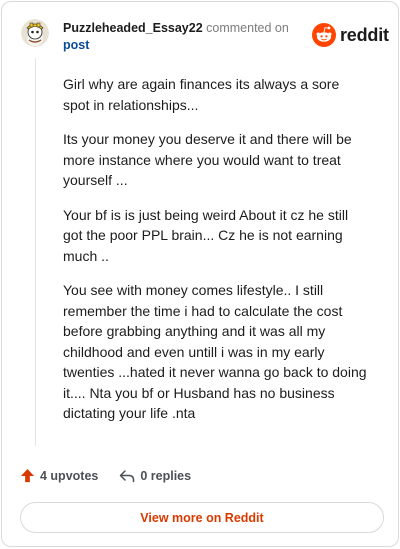 The width and height of the screenshot is (400, 549). Describe the element at coordinates (35, 33) in the screenshot. I see `author-avatar` at that location.